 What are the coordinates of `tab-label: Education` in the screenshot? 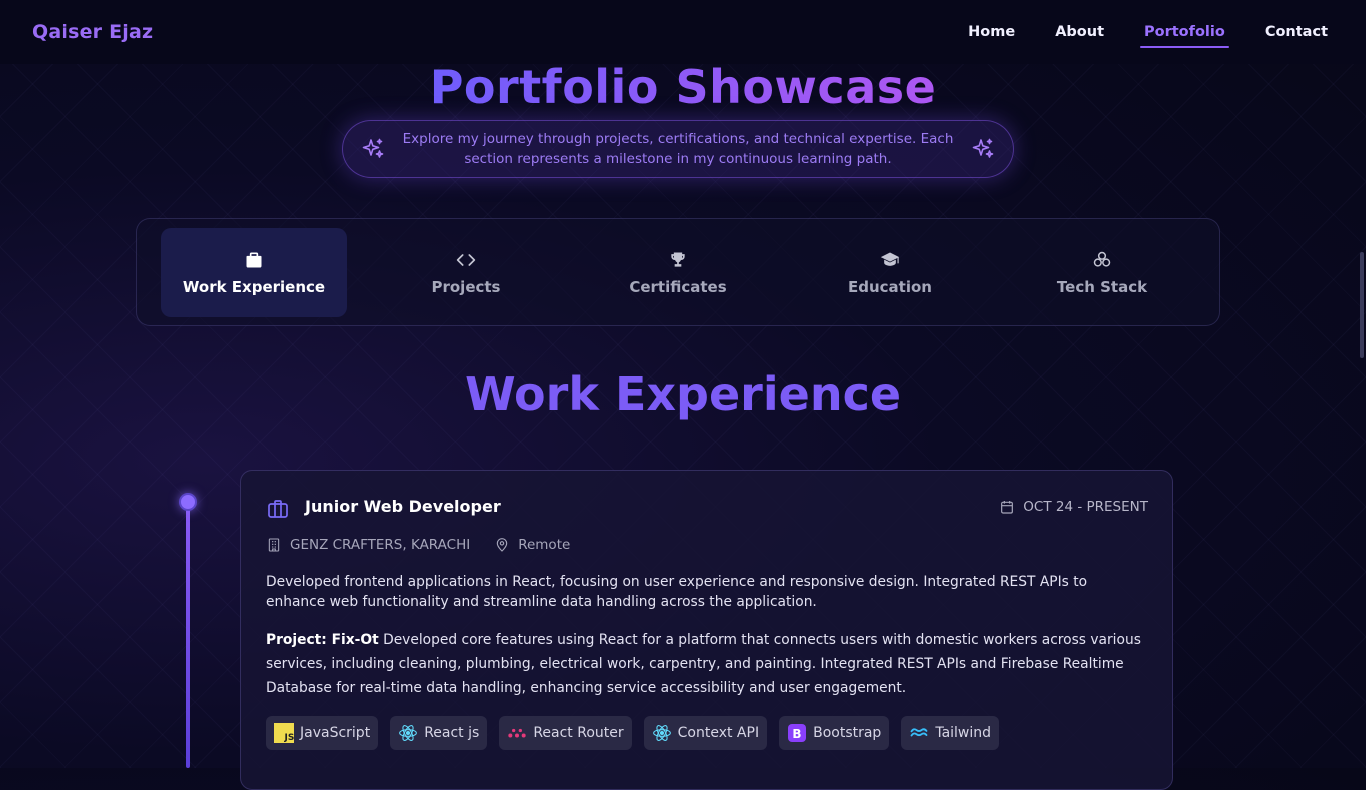 It's located at (890, 286).